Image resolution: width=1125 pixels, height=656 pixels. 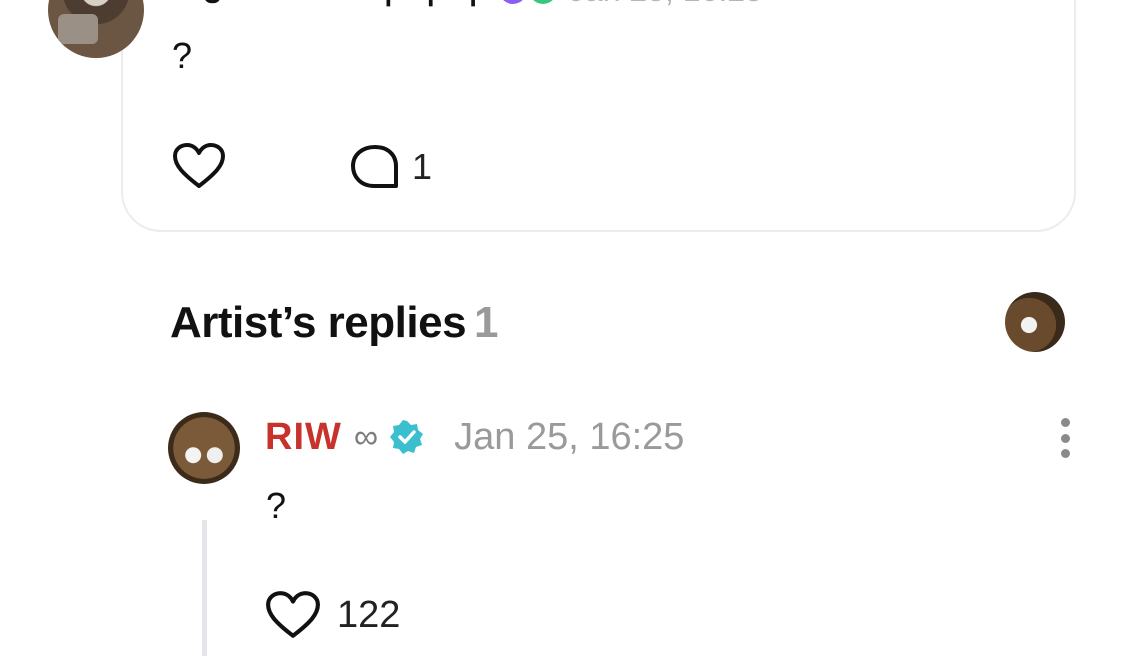 I want to click on post-date: Jan 25, 16:25, so click(x=666, y=4).